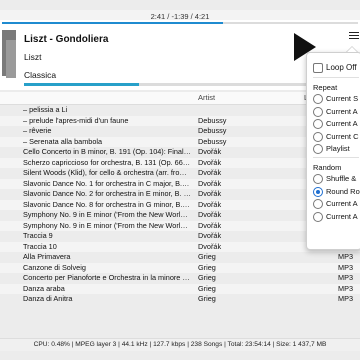 The width and height of the screenshot is (360, 360). Describe the element at coordinates (44, 288) in the screenshot. I see `cell-title: Danza araba` at that location.